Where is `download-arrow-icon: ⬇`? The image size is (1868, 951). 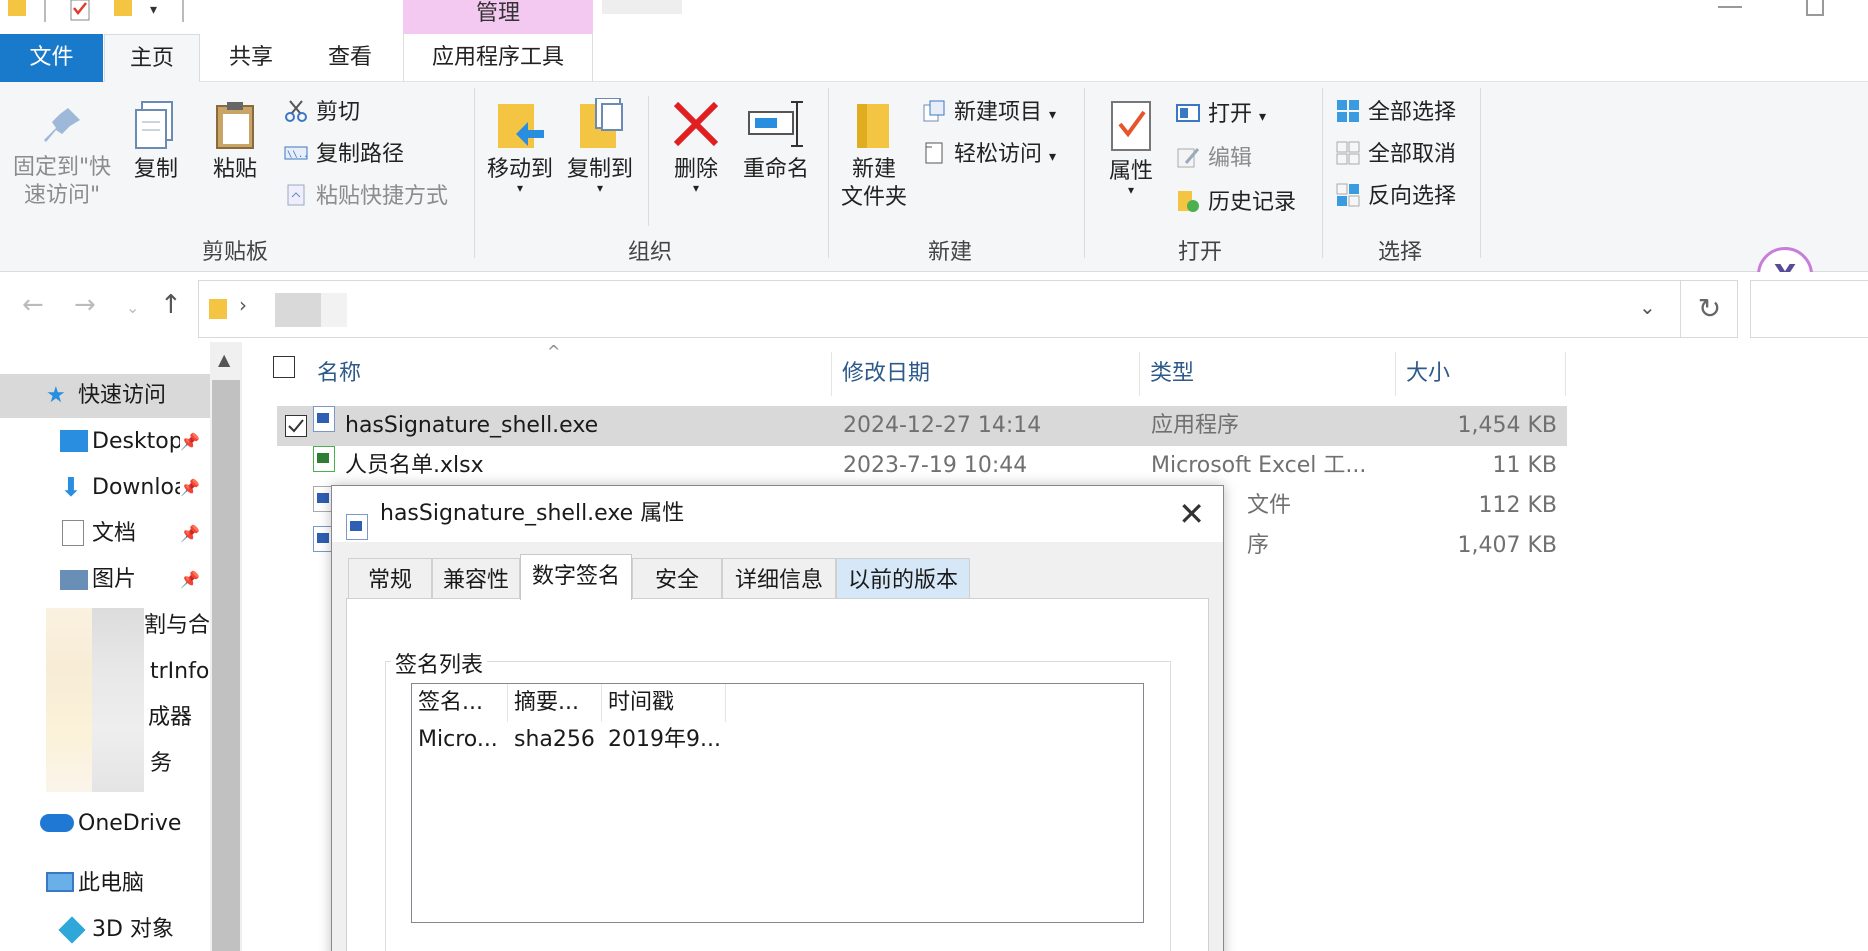
download-arrow-icon: ⬇ is located at coordinates (71, 488).